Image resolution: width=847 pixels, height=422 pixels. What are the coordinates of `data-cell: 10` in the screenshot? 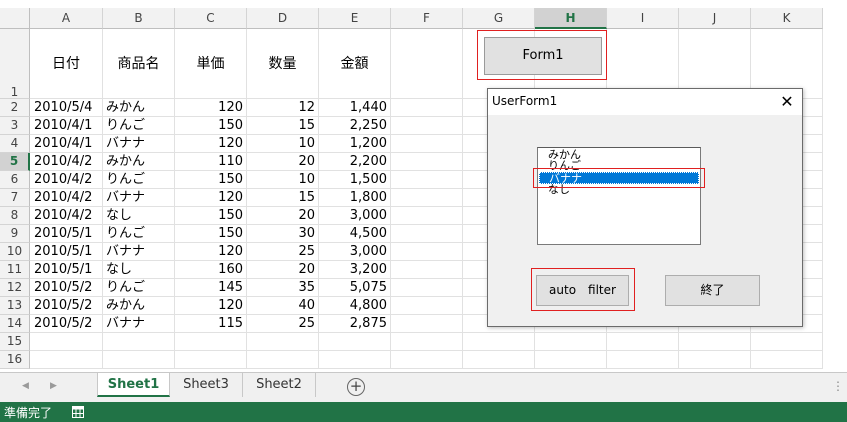 It's located at (283, 144).